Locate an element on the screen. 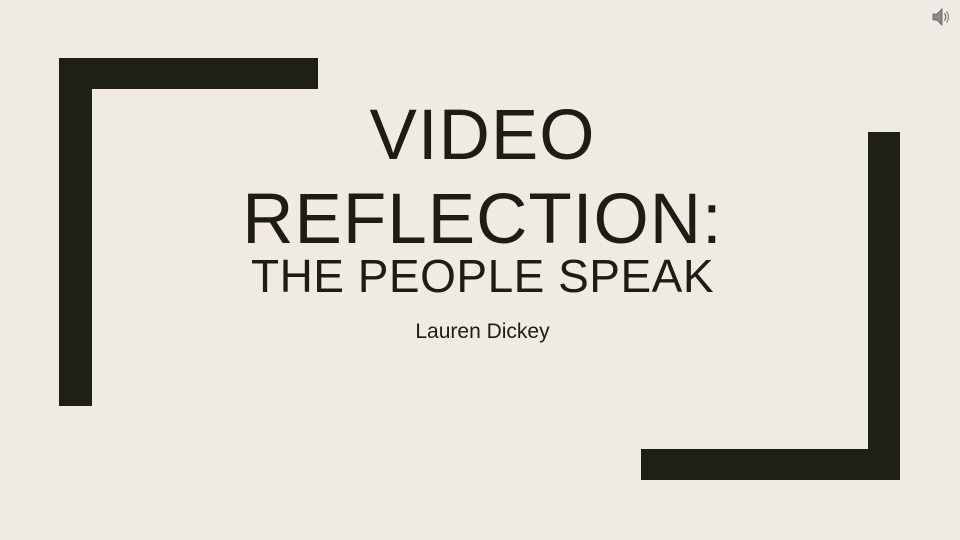  title-line-1: VIDEO is located at coordinates (482, 135).